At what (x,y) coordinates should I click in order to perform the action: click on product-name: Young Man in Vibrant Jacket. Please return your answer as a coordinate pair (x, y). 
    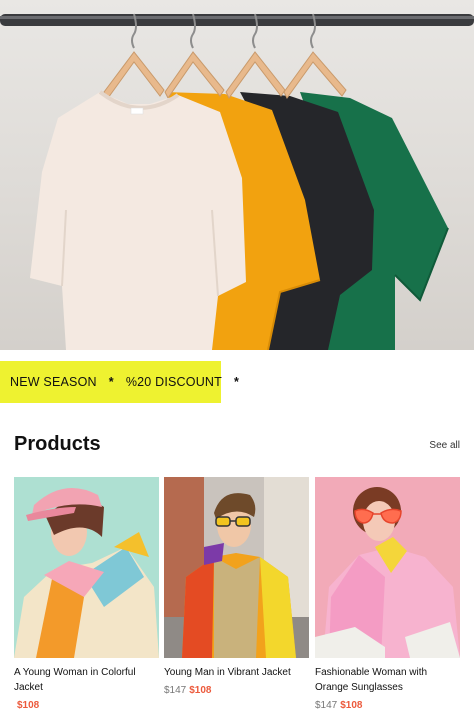
    Looking at the image, I should click on (236, 672).